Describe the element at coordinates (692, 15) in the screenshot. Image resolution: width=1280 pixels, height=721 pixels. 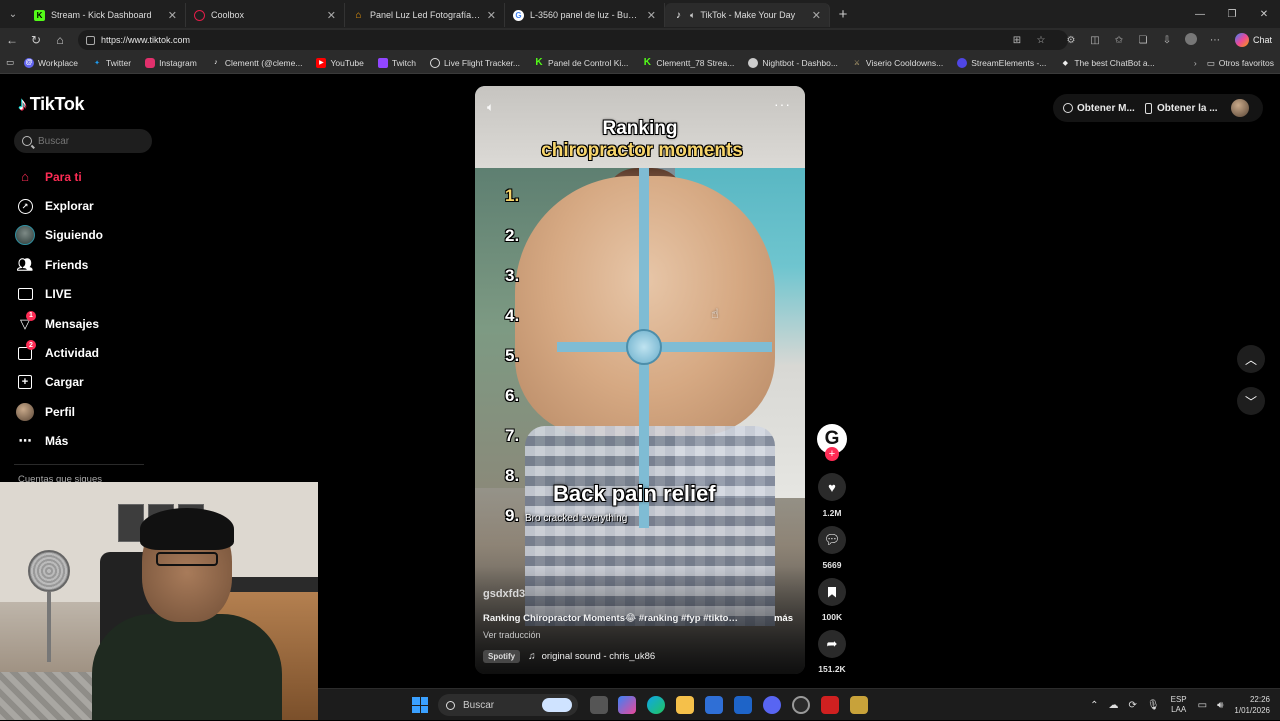
I see `speaker-icon: 🔈︎` at that location.